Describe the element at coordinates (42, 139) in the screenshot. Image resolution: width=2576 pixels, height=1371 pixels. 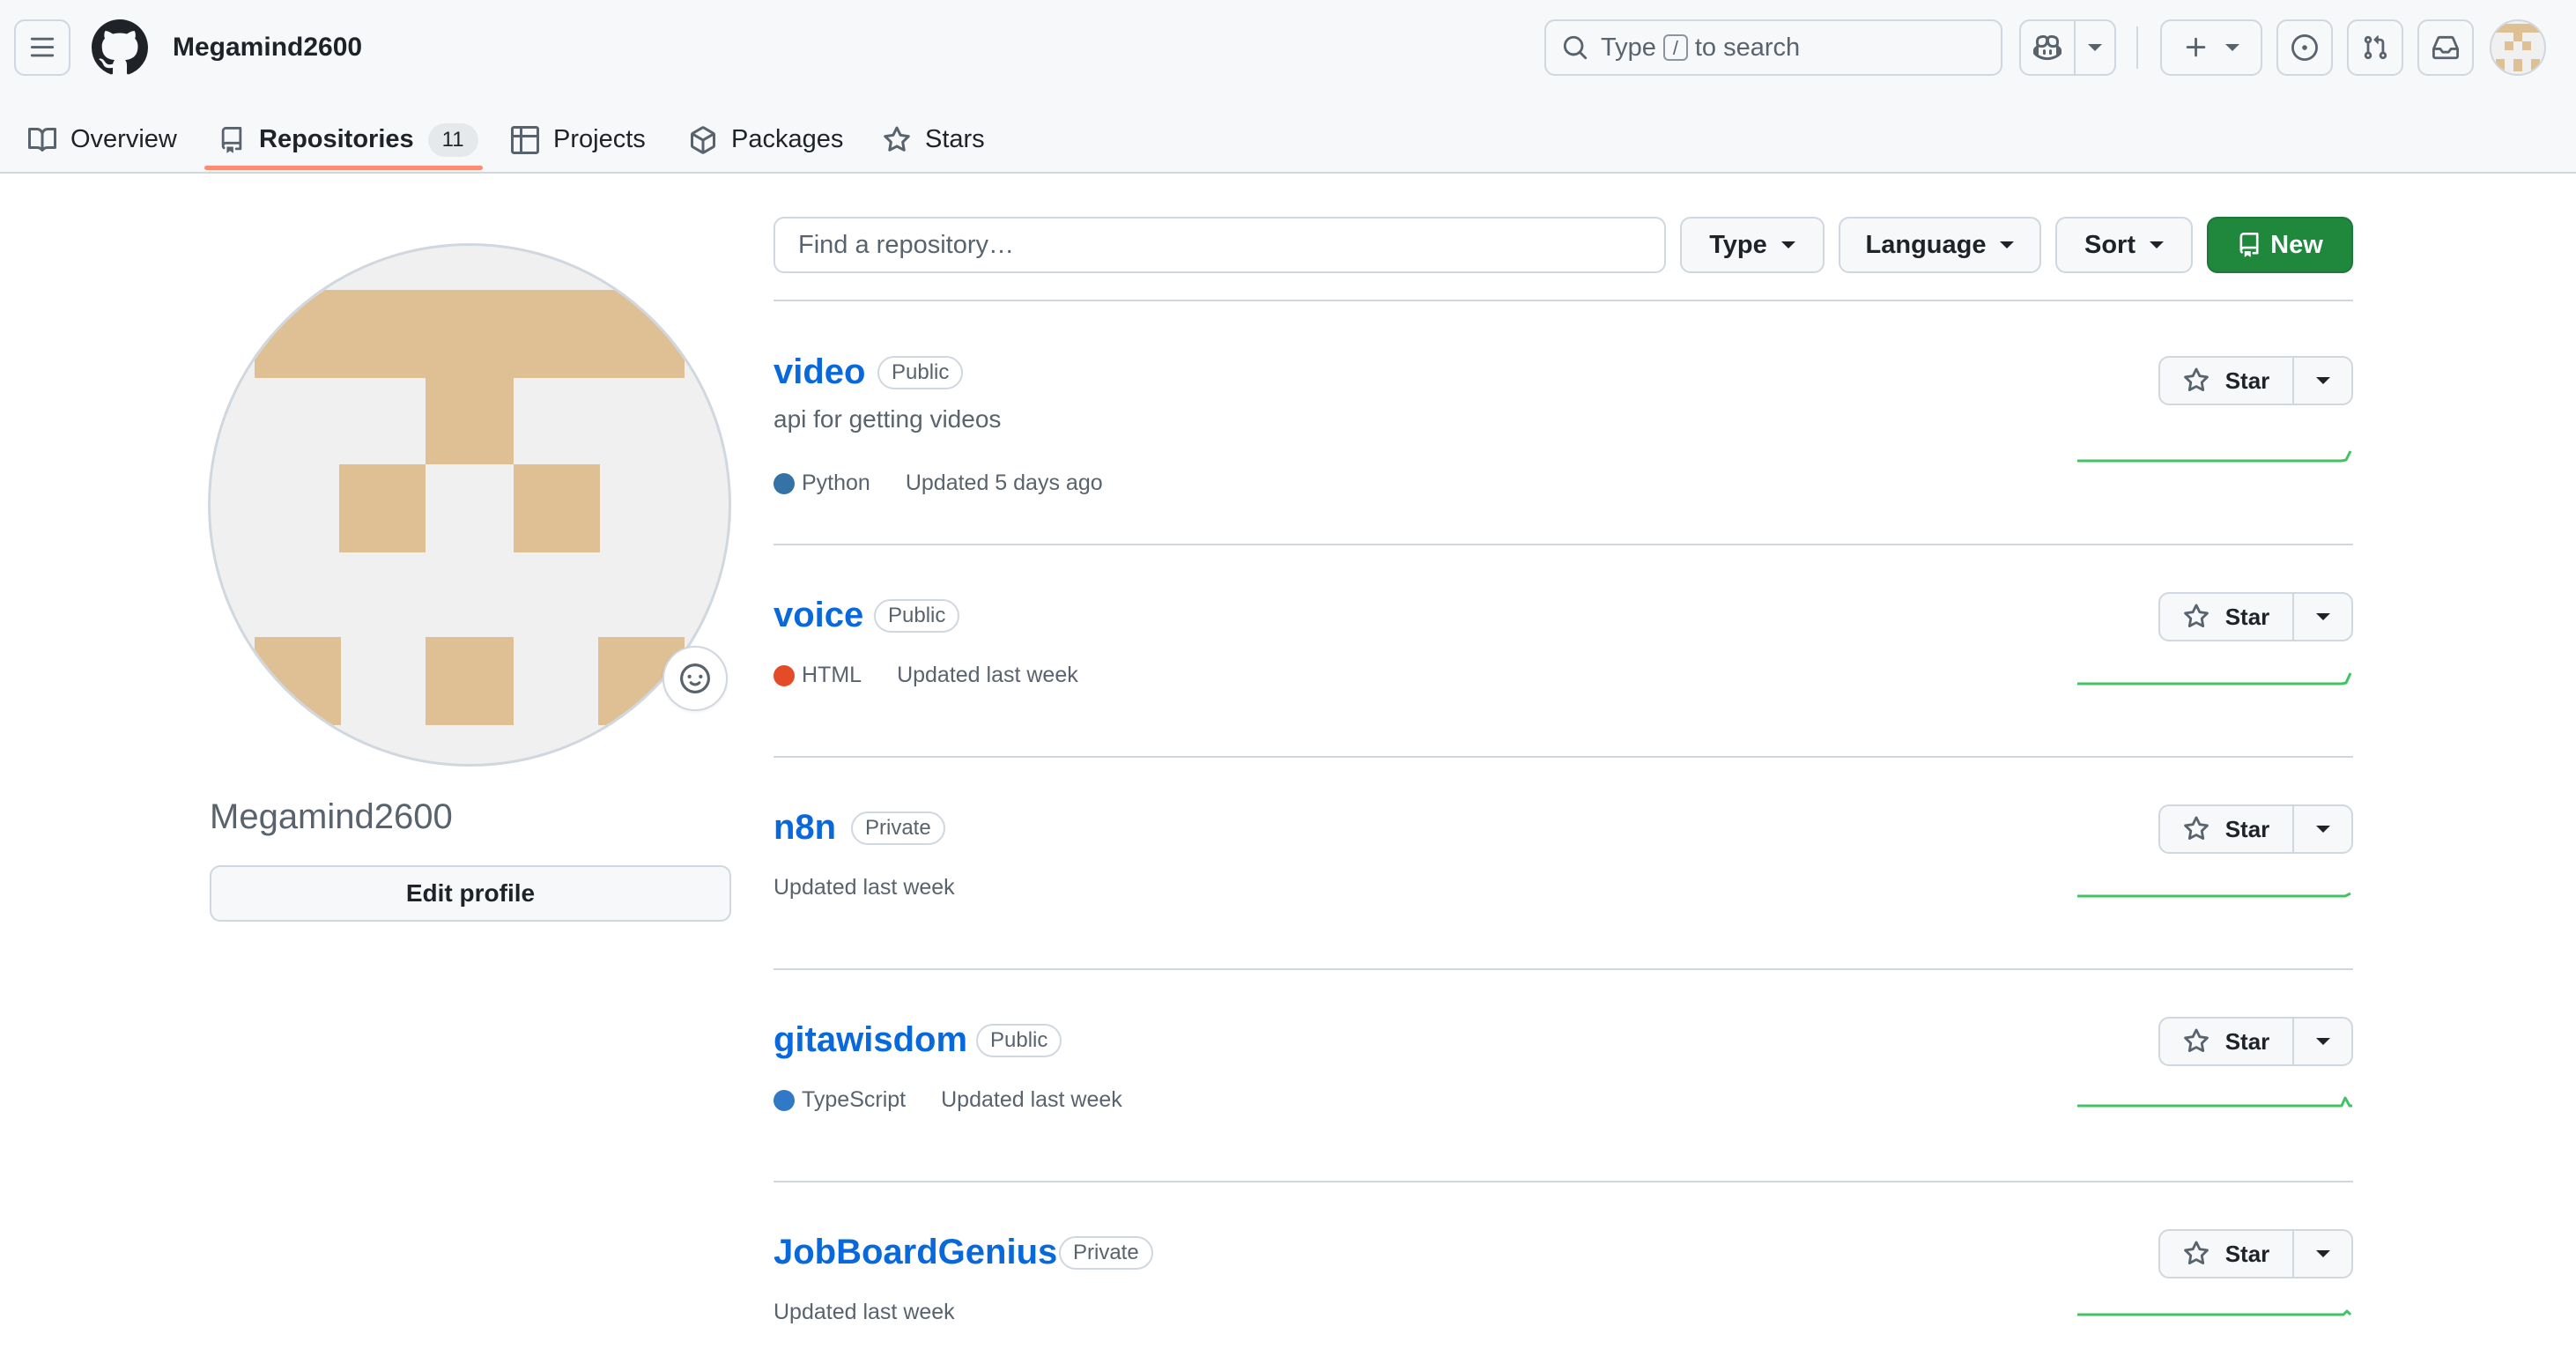
I see `book-icon` at that location.